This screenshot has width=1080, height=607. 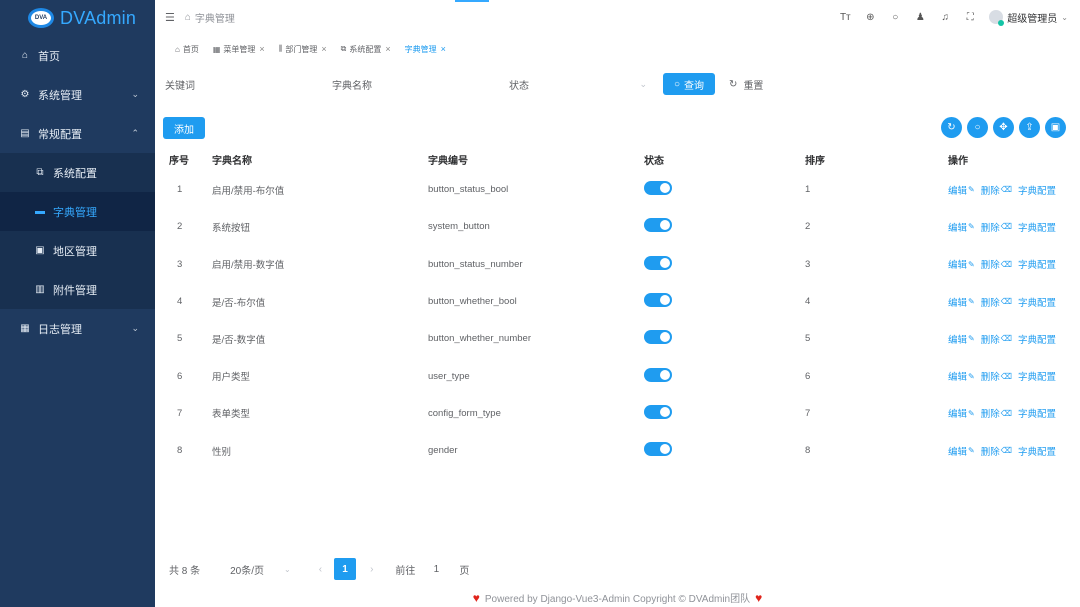 What do you see at coordinates (371, 569) in the screenshot?
I see `next-page-icon: ›` at bounding box center [371, 569].